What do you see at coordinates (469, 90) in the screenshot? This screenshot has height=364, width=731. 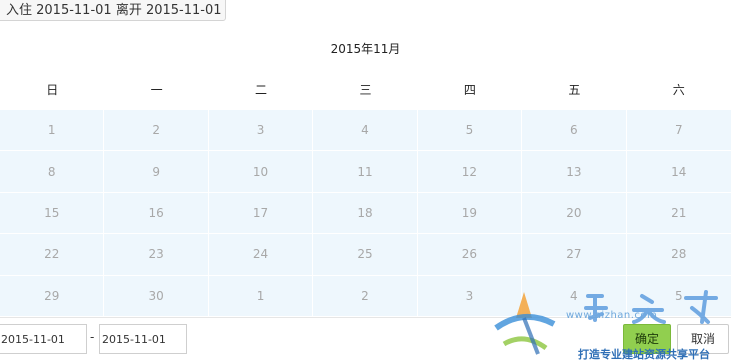 I see `weekday-thu: 四` at bounding box center [469, 90].